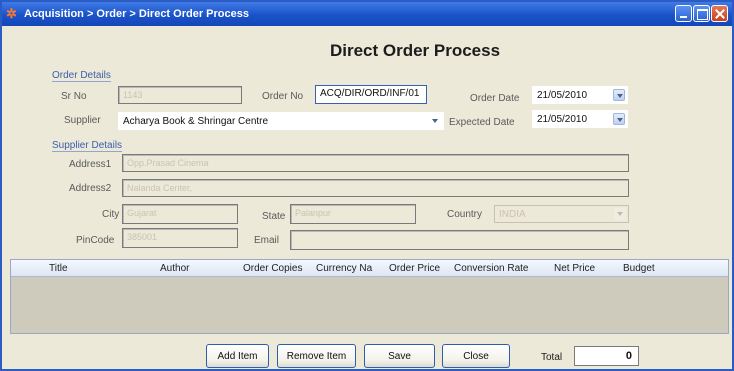 Image resolution: width=734 pixels, height=371 pixels. I want to click on close-button: Close, so click(476, 356).